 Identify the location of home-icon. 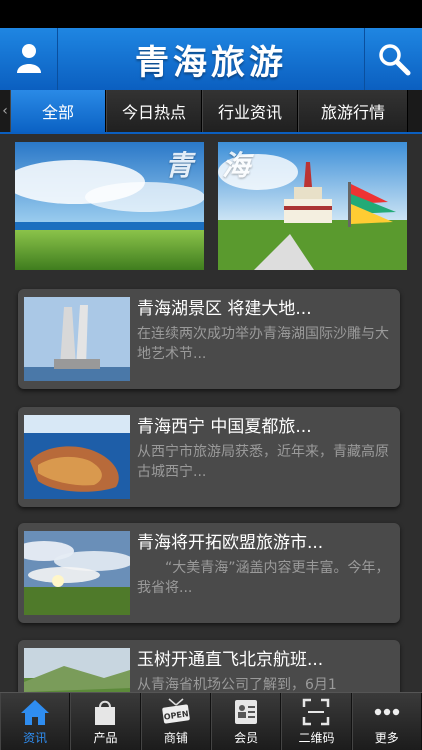
(35, 712).